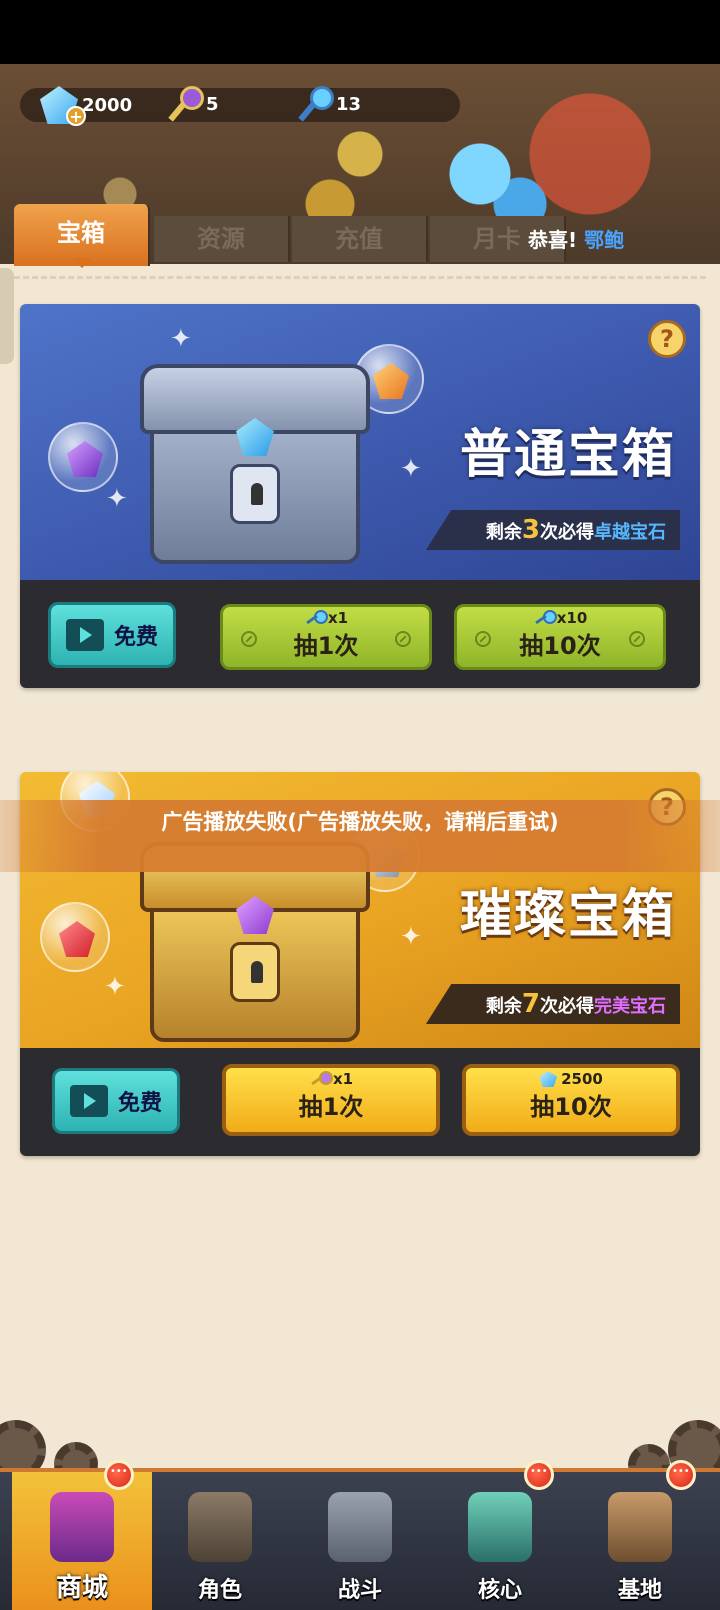 The width and height of the screenshot is (720, 1610). I want to click on diamond-count: 2000, so click(107, 105).